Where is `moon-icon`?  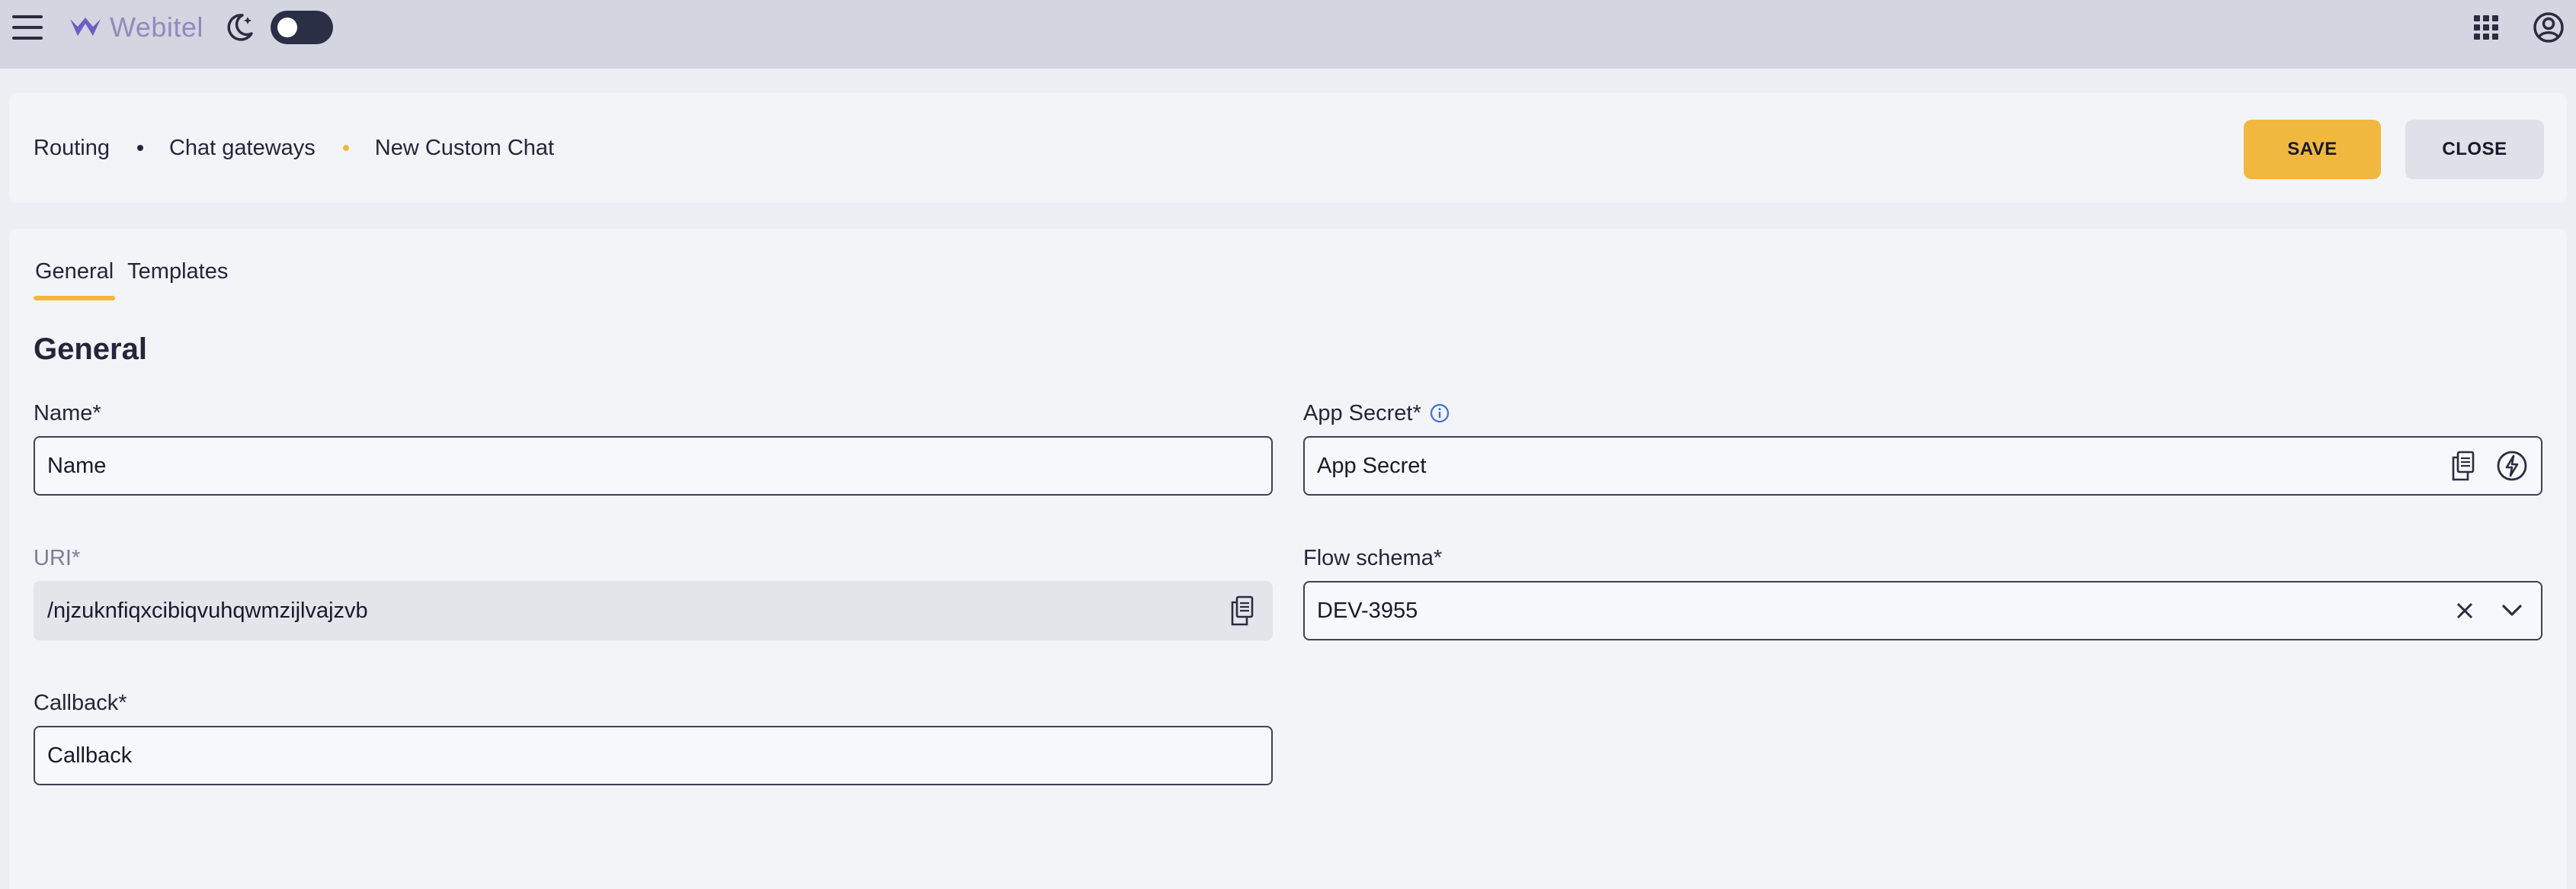 moon-icon is located at coordinates (240, 27).